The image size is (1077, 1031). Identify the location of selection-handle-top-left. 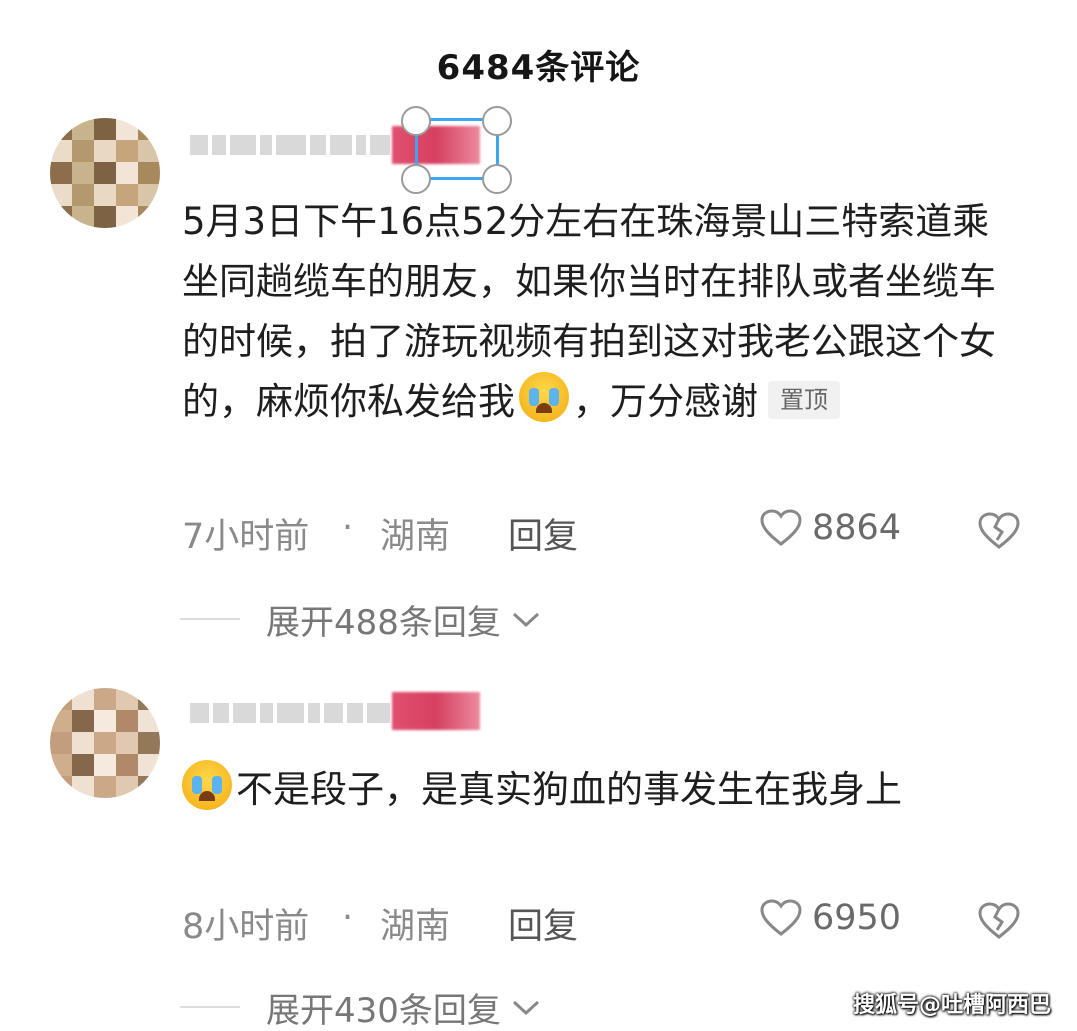
(416, 121).